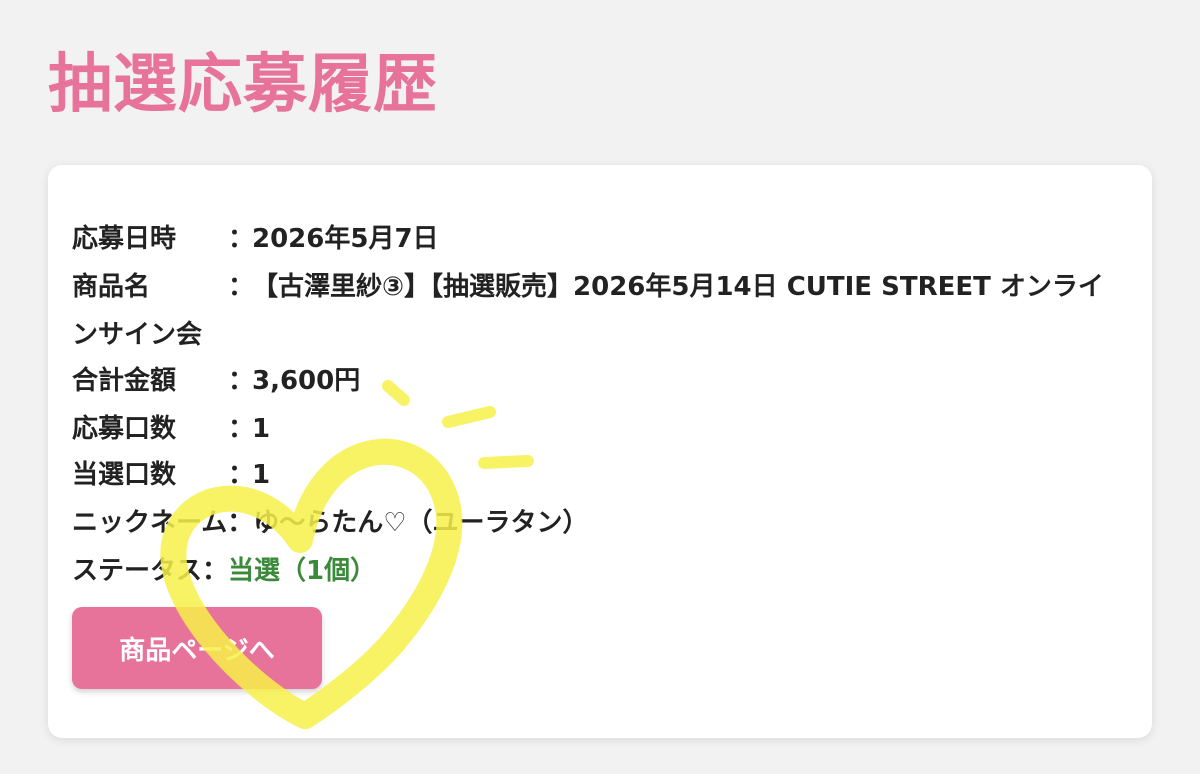 This screenshot has width=1200, height=774. I want to click on status-row: ステータス：当選（1個）, so click(224, 571).